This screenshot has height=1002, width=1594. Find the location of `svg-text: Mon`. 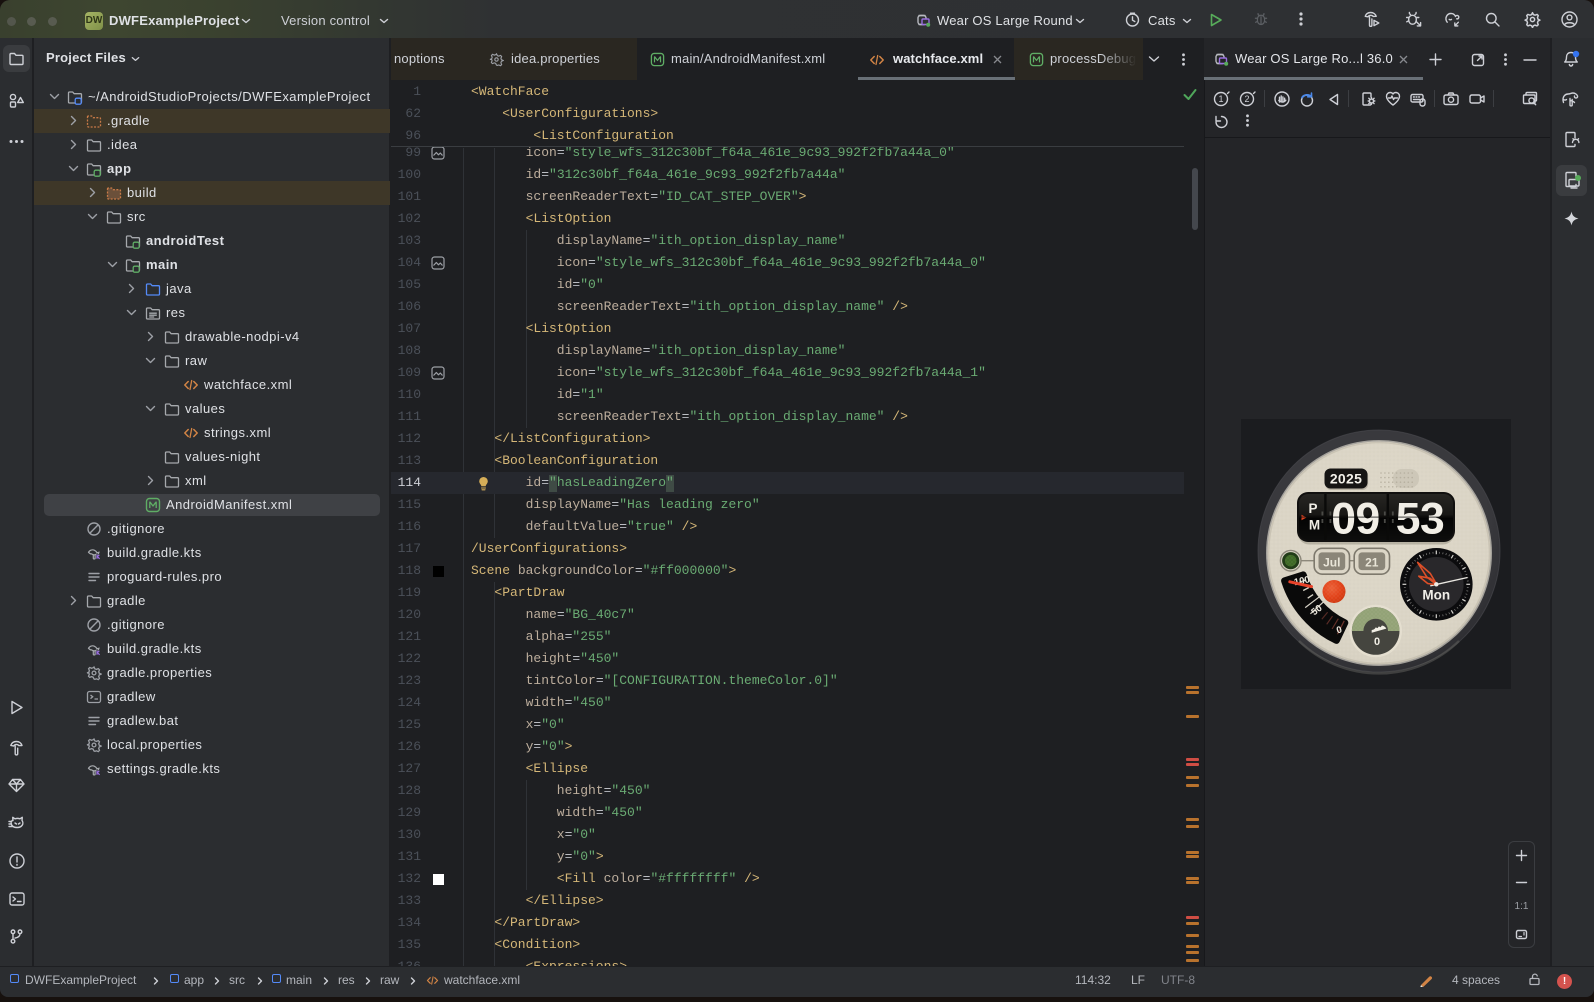

svg-text: Mon is located at coordinates (1436, 595).